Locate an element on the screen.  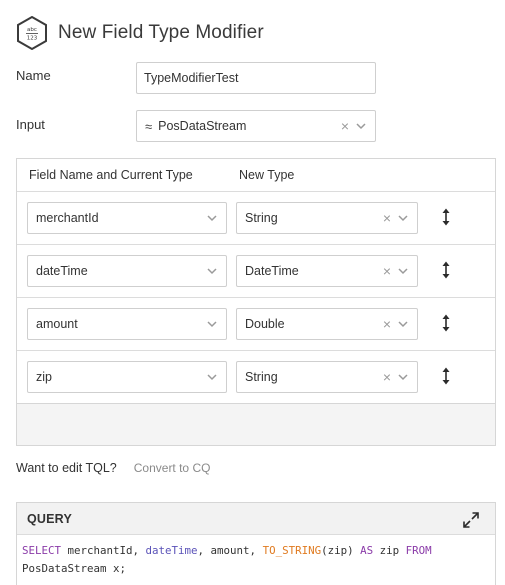
column-header-new-type: New Type is located at coordinates (267, 175).